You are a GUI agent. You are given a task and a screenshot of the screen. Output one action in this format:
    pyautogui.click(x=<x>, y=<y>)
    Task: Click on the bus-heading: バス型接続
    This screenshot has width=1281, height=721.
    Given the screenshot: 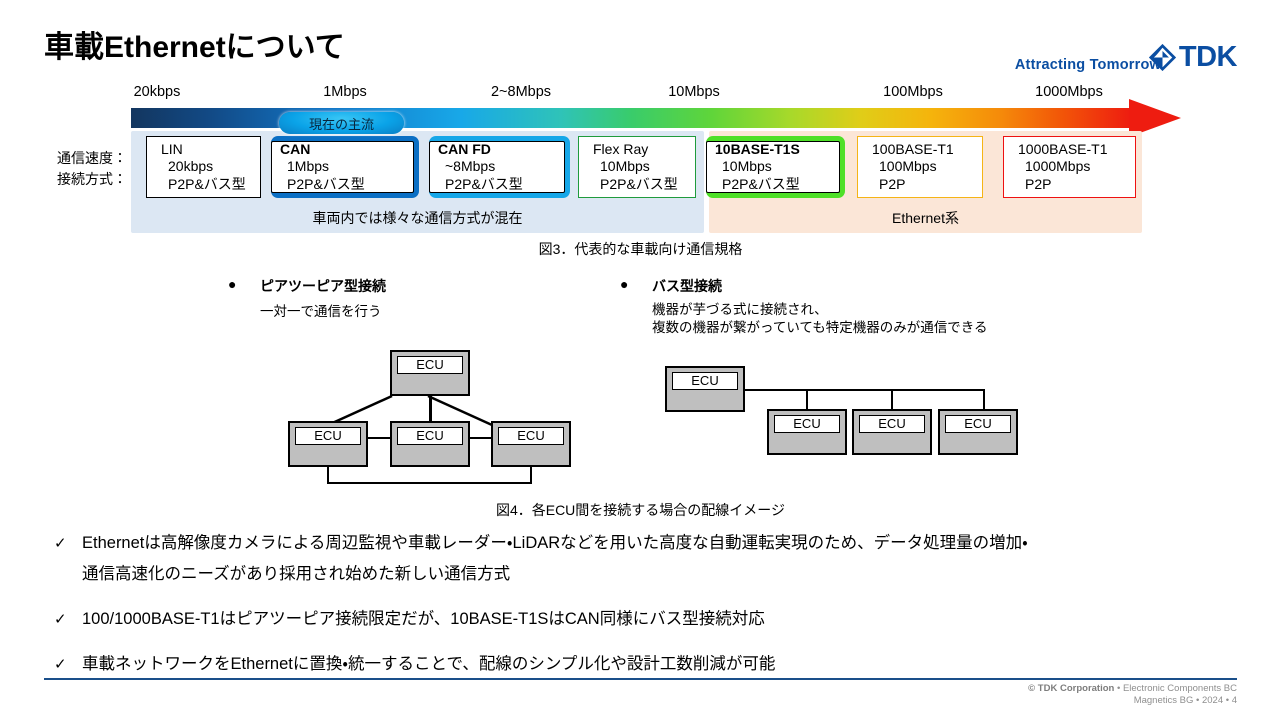 What is the action you would take?
    pyautogui.click(x=687, y=286)
    